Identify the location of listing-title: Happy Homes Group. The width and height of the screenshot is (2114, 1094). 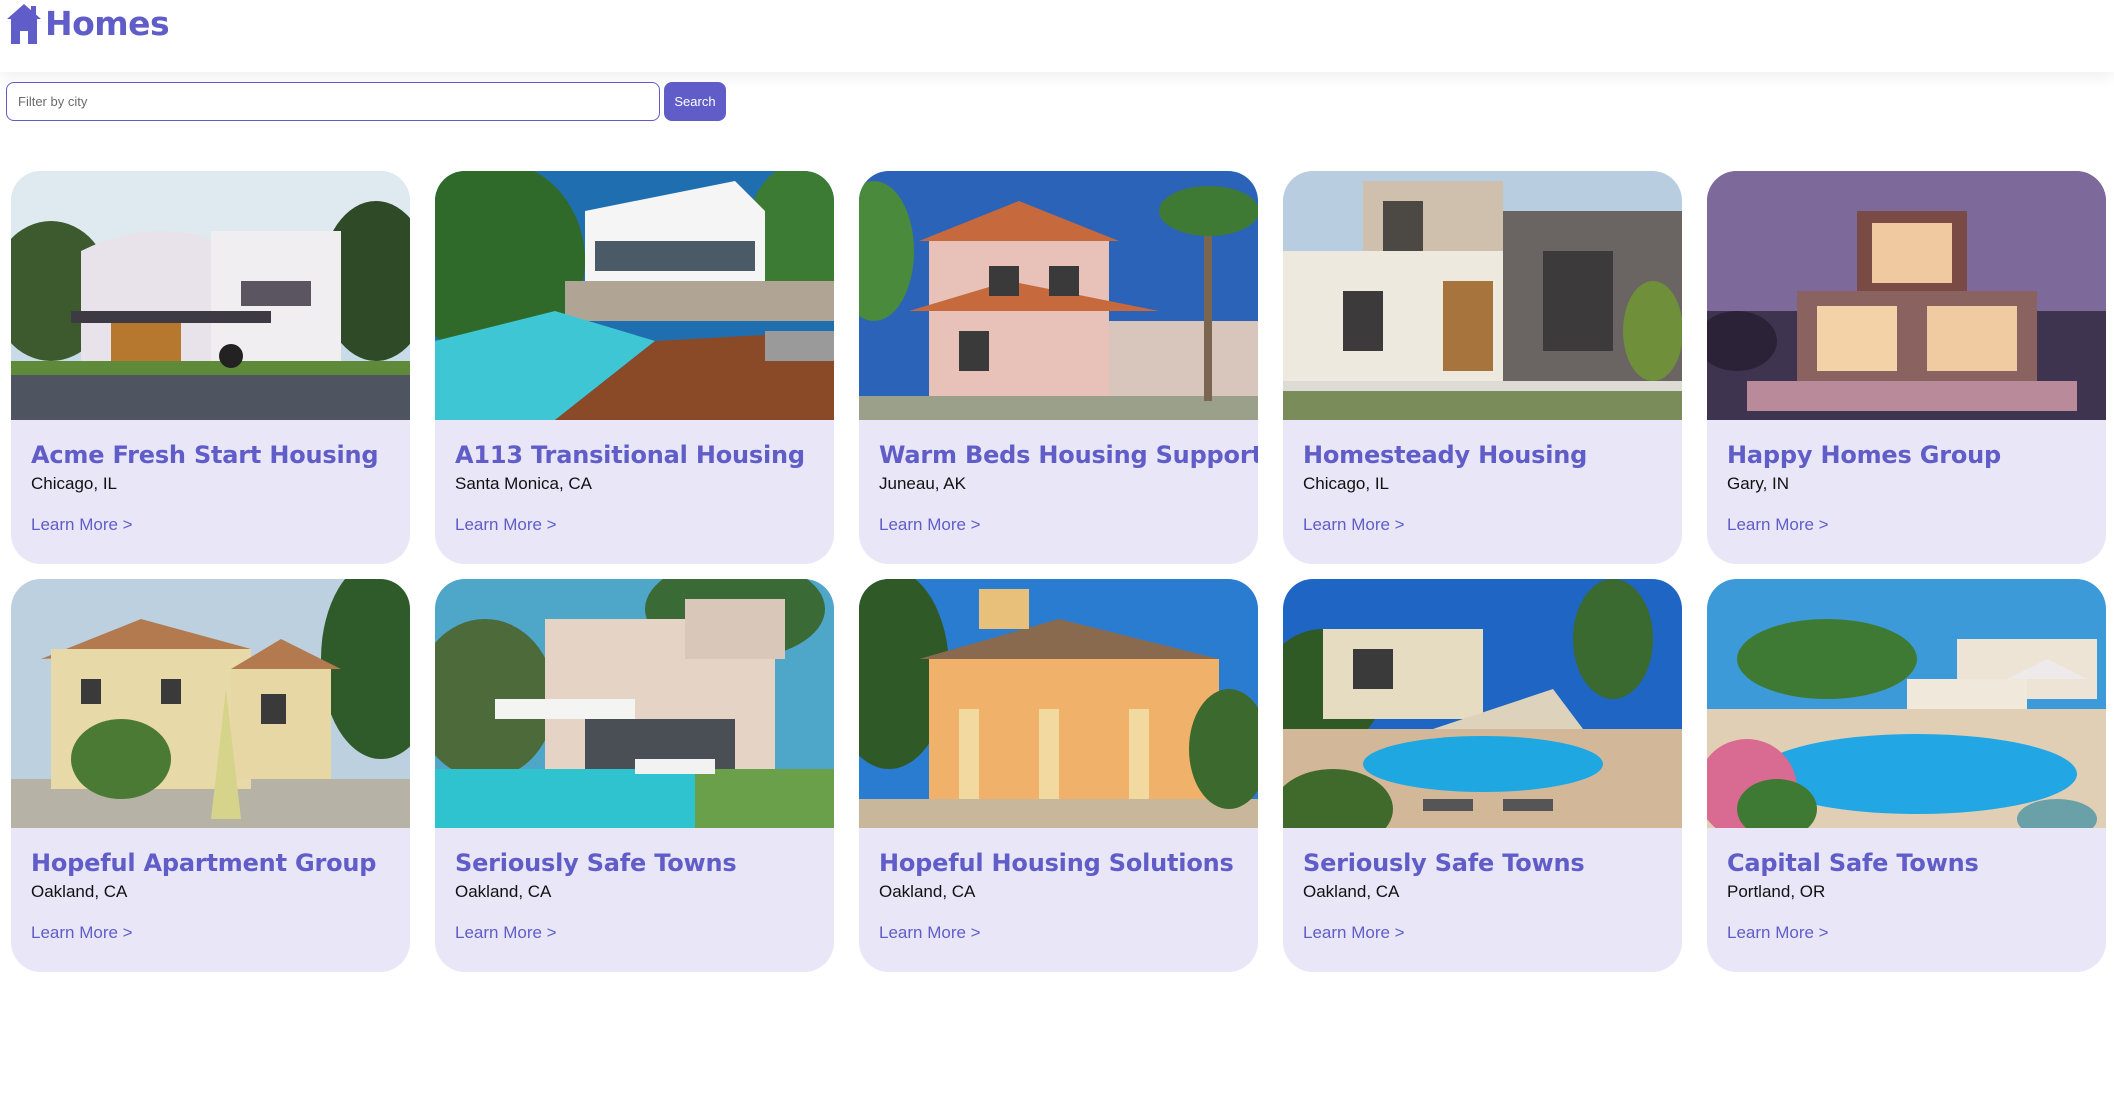
(1864, 455).